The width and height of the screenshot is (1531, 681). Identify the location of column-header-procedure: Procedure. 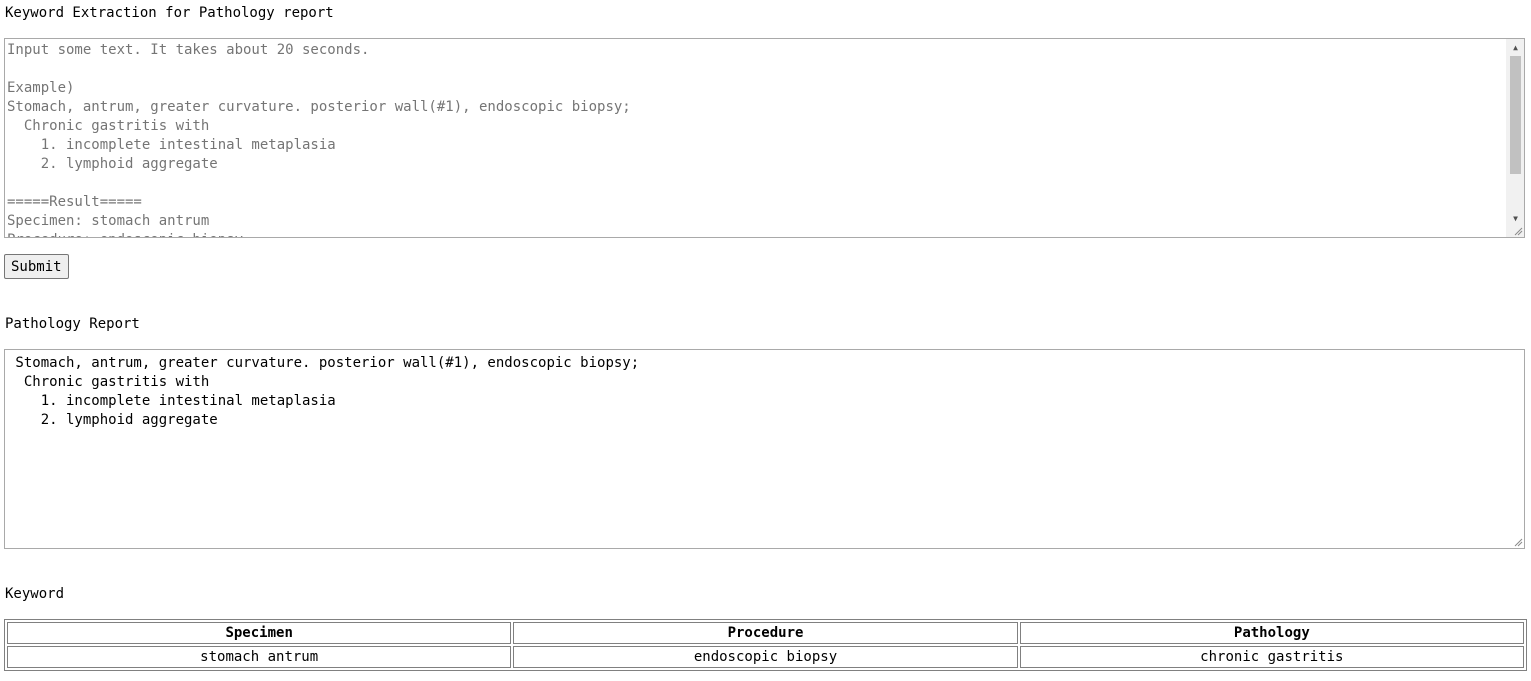
(765, 633).